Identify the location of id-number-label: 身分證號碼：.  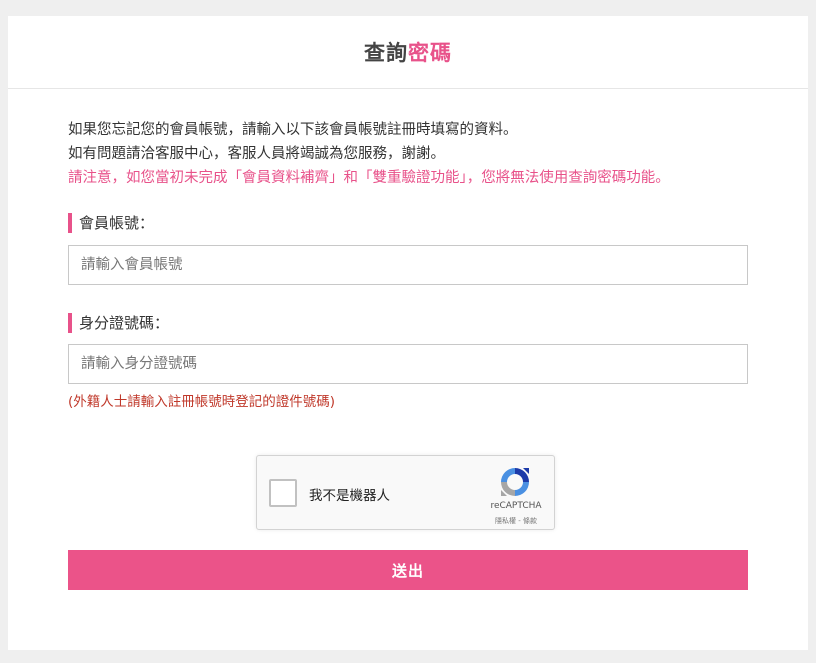
(118, 323).